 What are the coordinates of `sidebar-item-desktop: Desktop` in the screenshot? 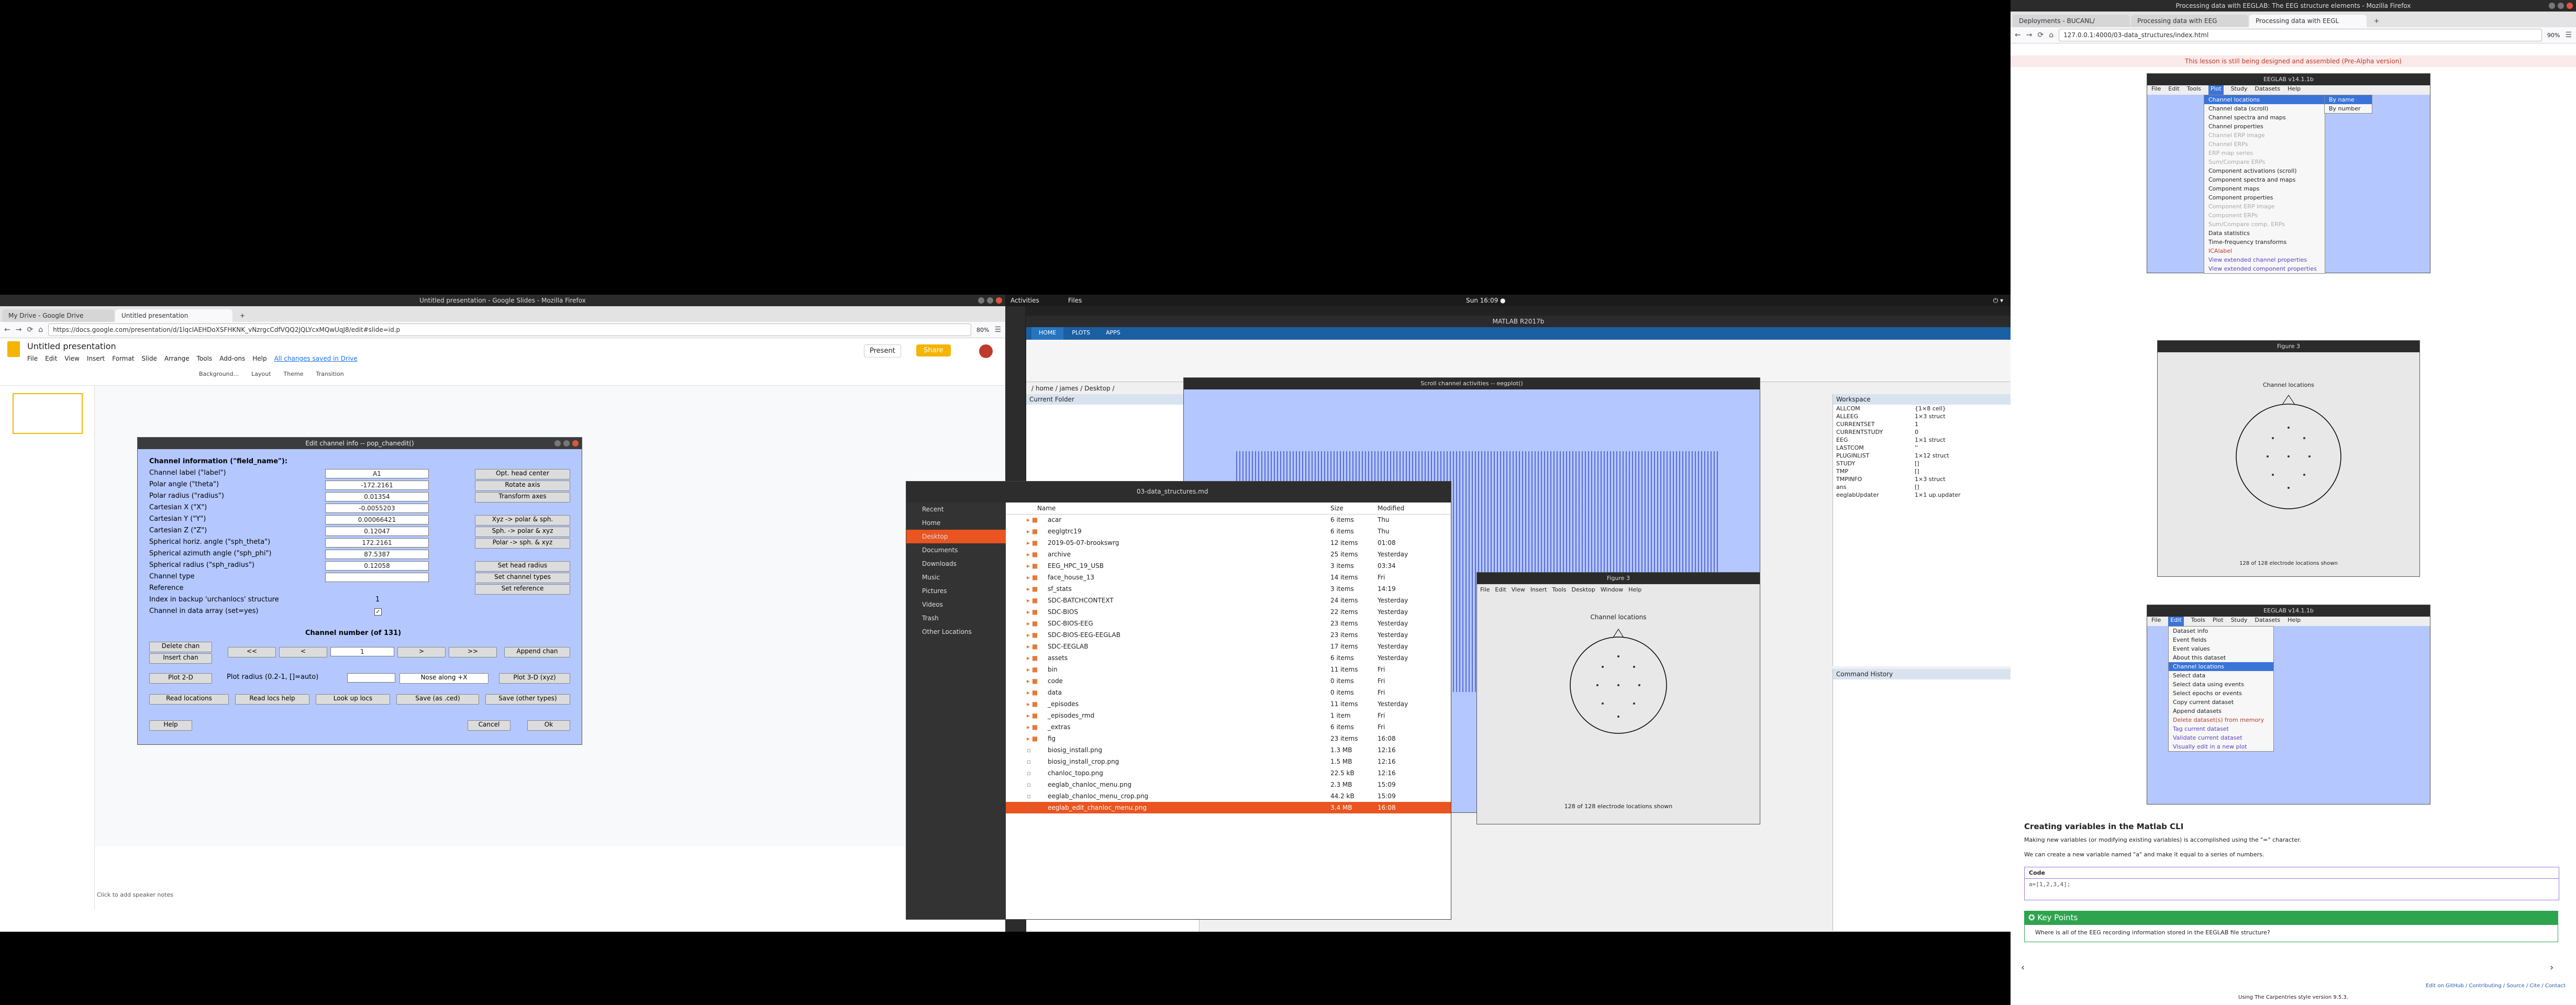 It's located at (956, 536).